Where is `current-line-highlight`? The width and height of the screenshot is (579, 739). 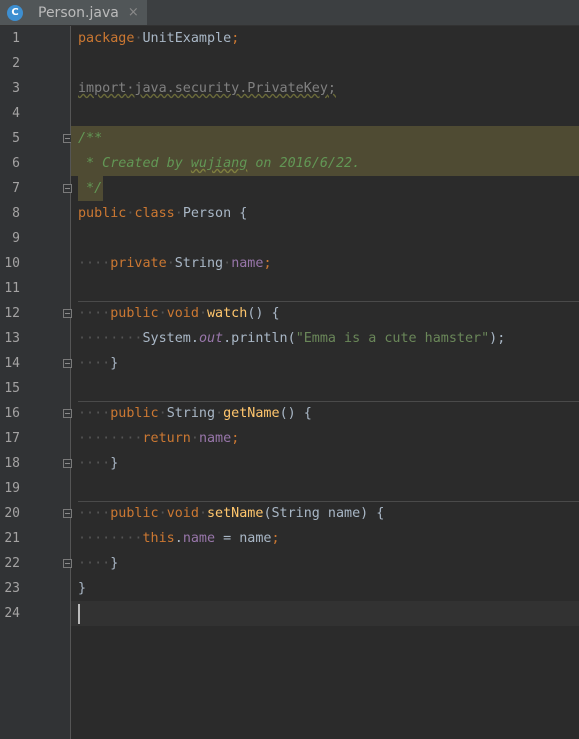 current-line-highlight is located at coordinates (325, 613).